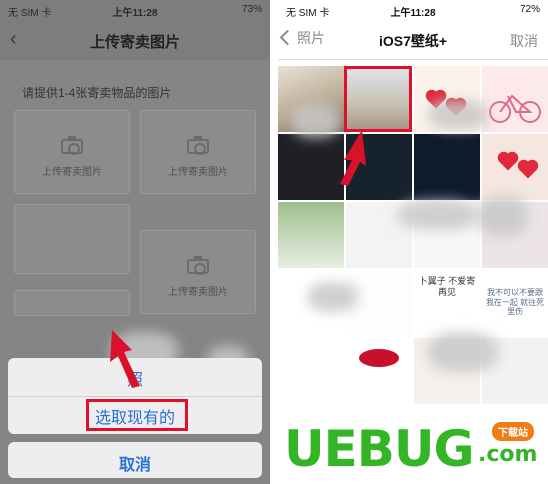 Image resolution: width=548 pixels, height=484 pixels. I want to click on battery-percent: 72%, so click(529, 9).